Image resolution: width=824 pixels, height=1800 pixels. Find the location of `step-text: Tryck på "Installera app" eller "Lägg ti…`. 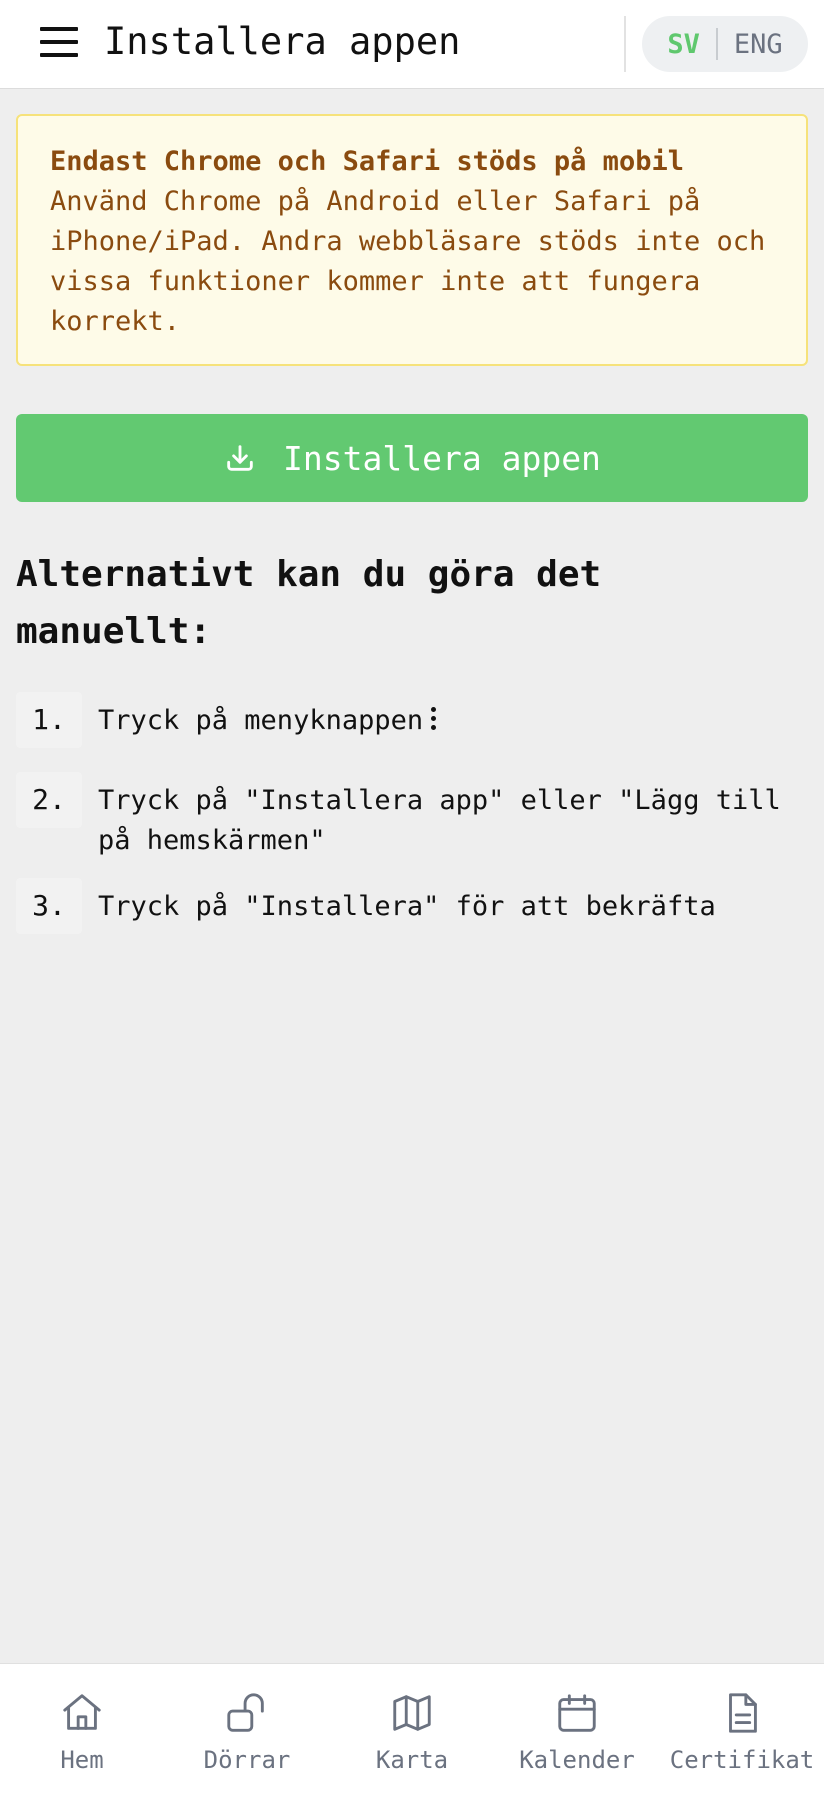

step-text: Tryck på "Installera app" eller "Lägg ti… is located at coordinates (439, 820).